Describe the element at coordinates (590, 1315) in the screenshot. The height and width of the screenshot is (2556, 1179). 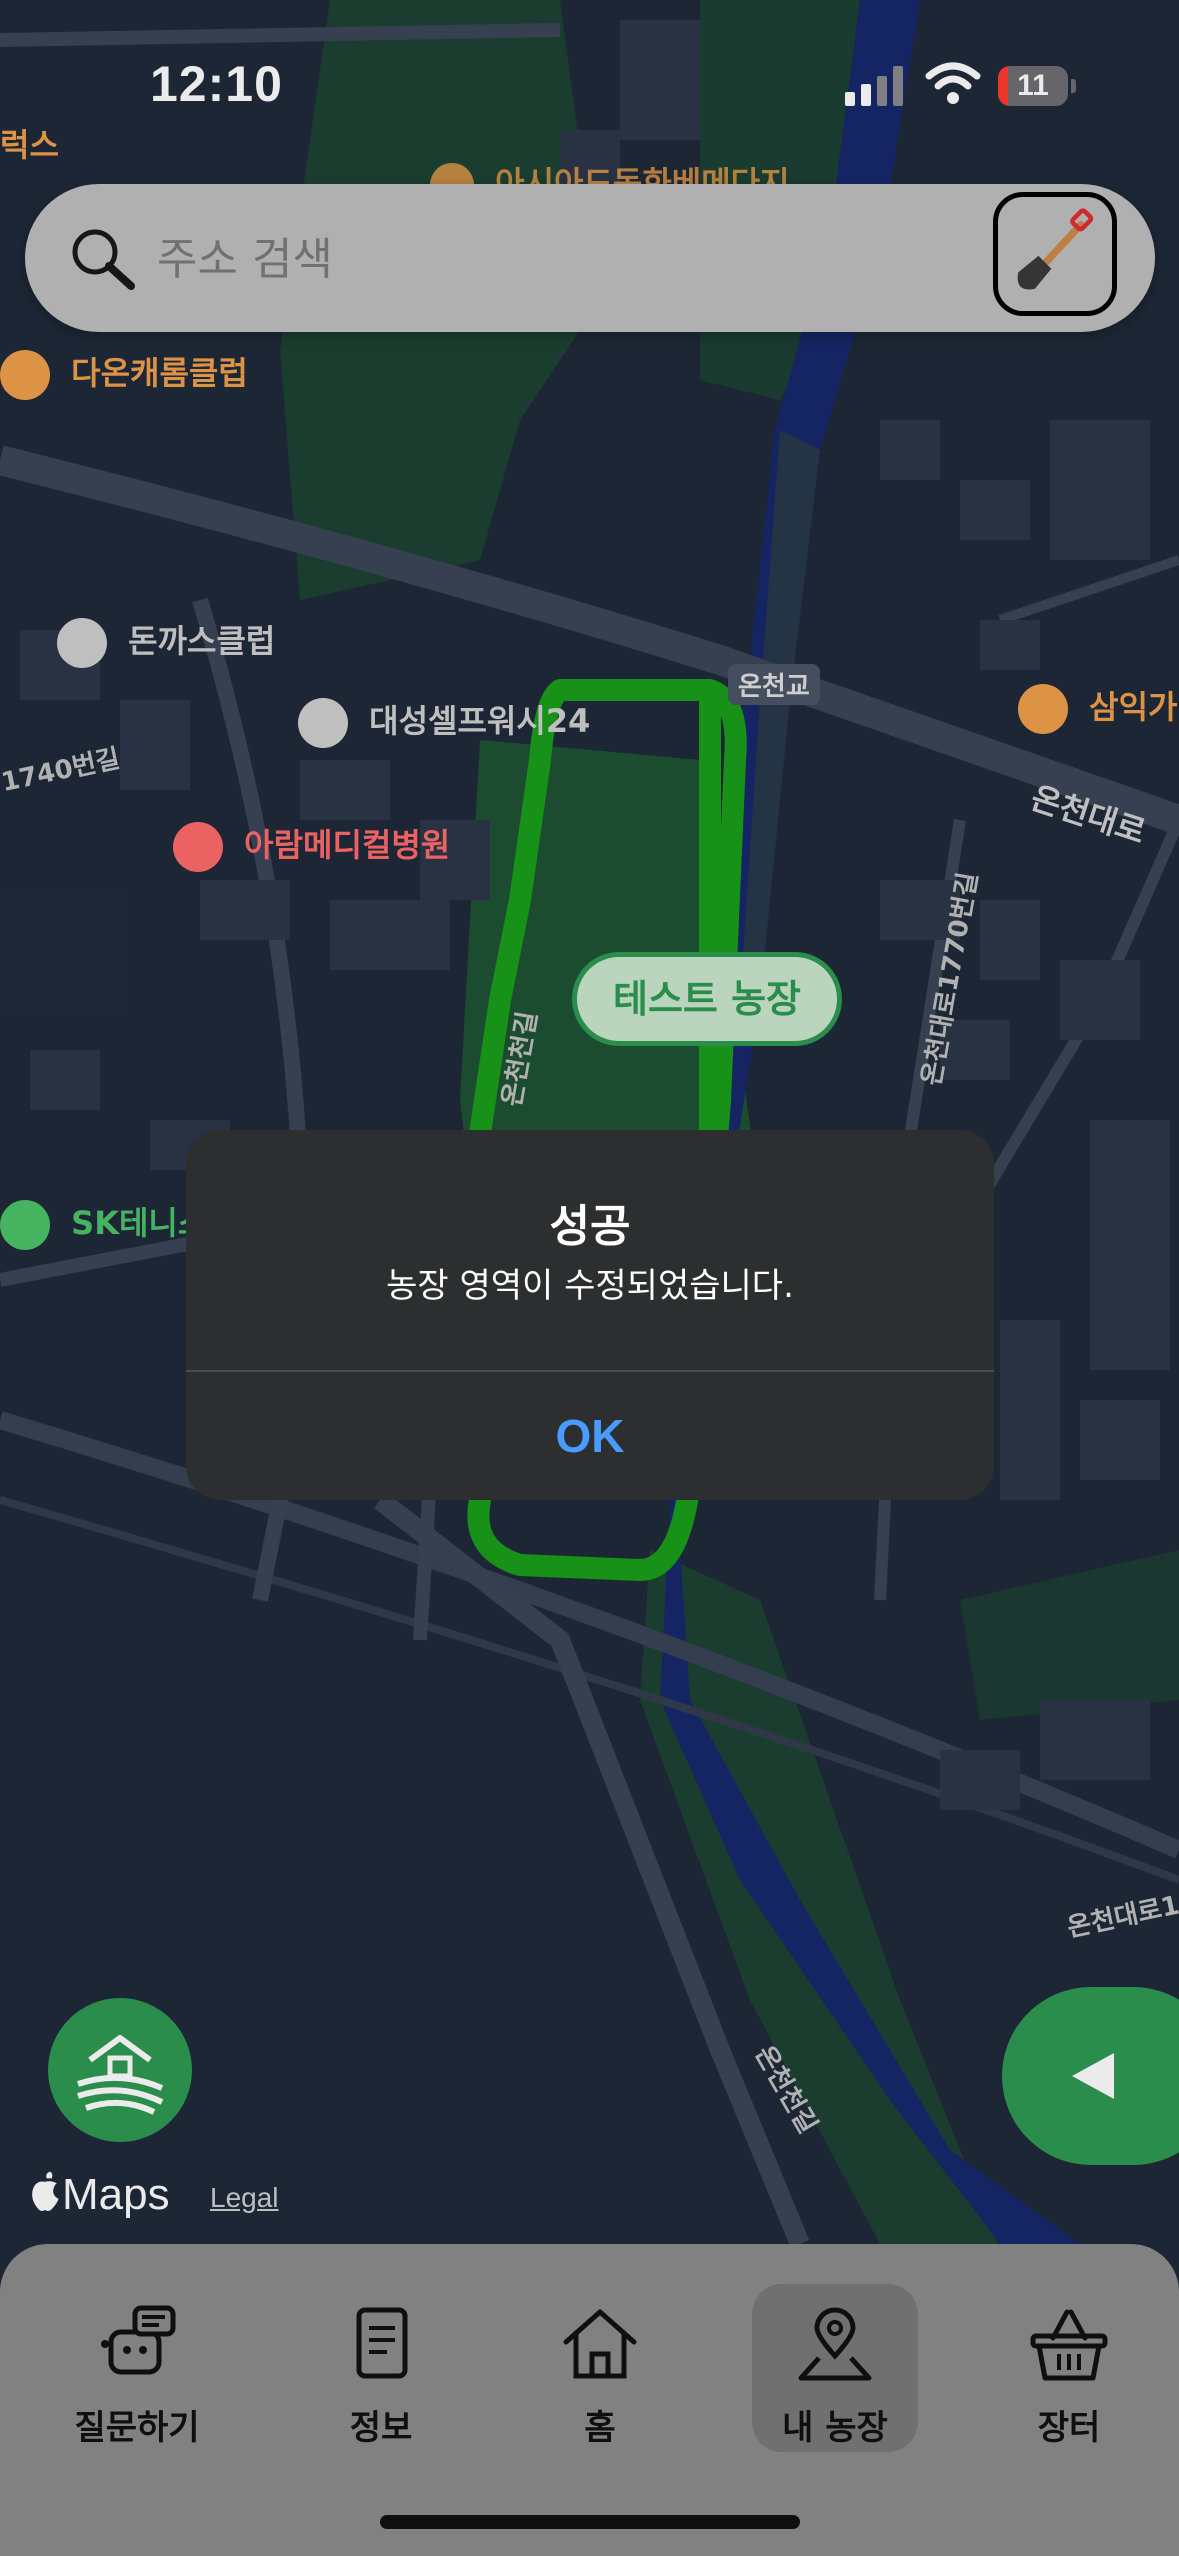
I see `success-alert-dialog: 성공 농장 영역이 수정되었습니다. OK` at that location.